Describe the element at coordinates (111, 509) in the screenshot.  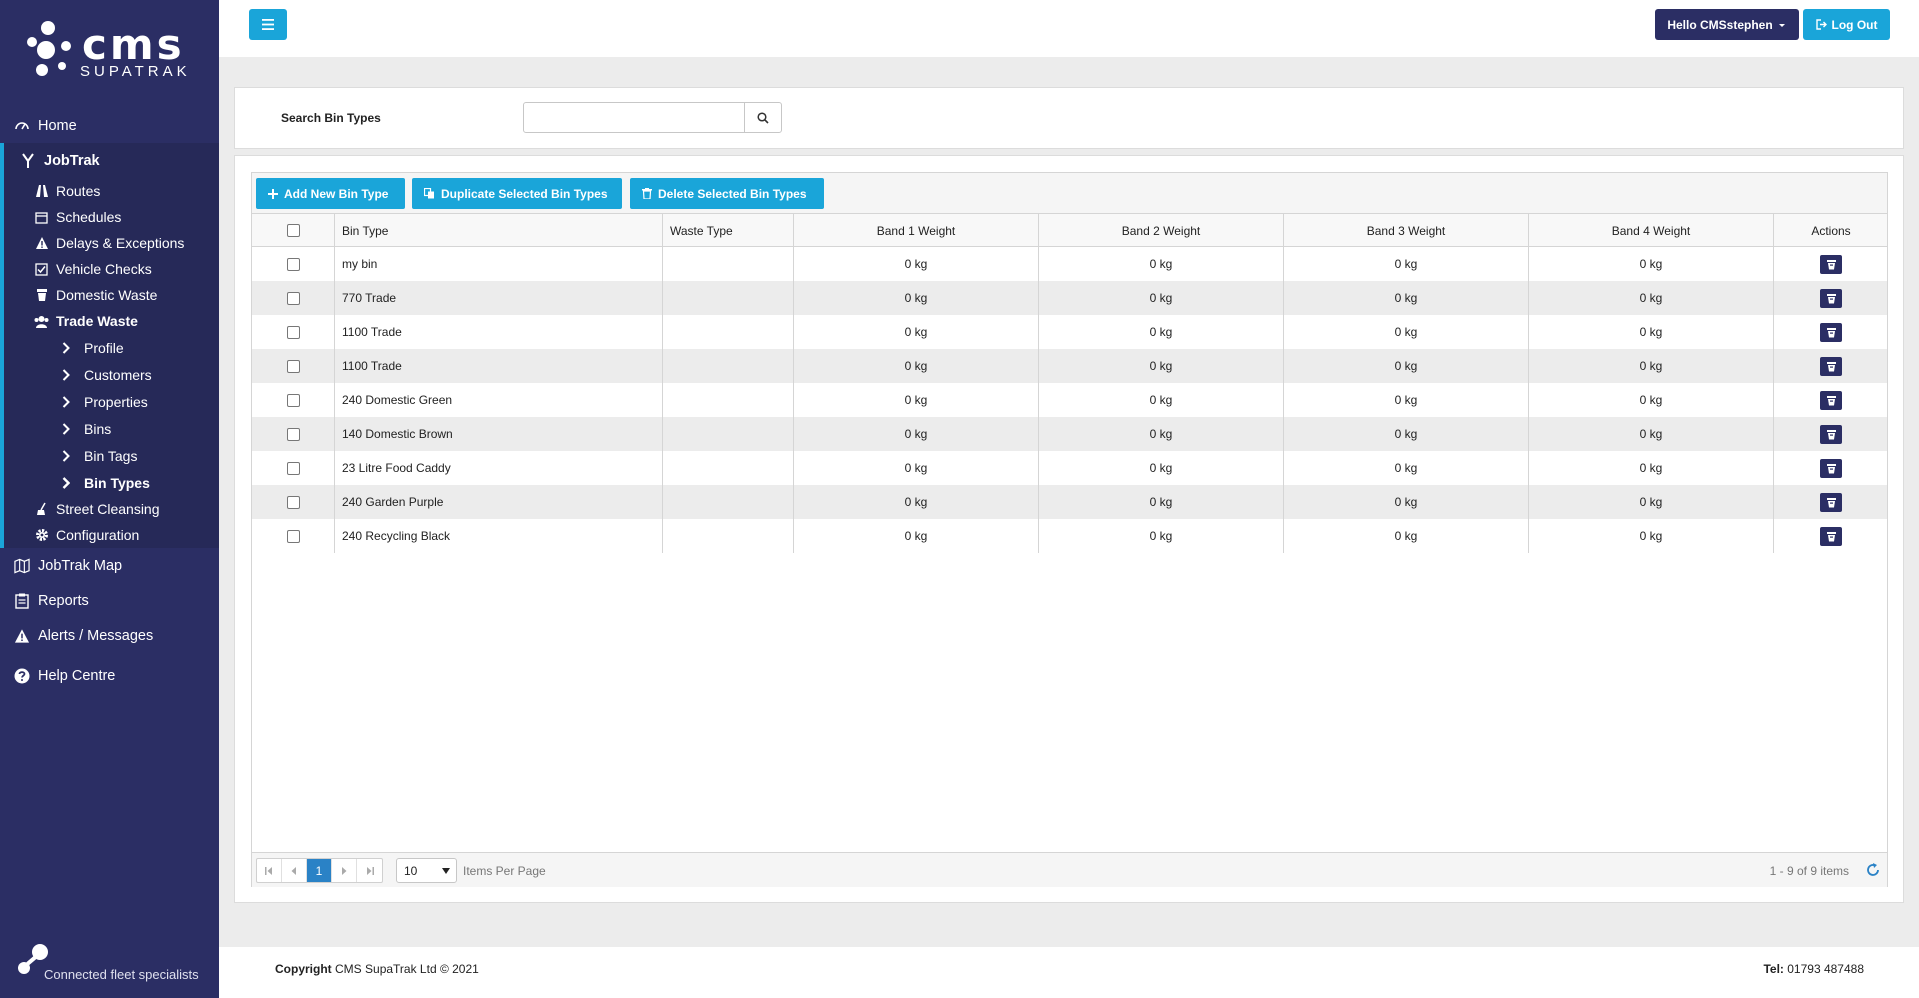
I see `sidebar-item-street-cleansing: Street Cleansing` at that location.